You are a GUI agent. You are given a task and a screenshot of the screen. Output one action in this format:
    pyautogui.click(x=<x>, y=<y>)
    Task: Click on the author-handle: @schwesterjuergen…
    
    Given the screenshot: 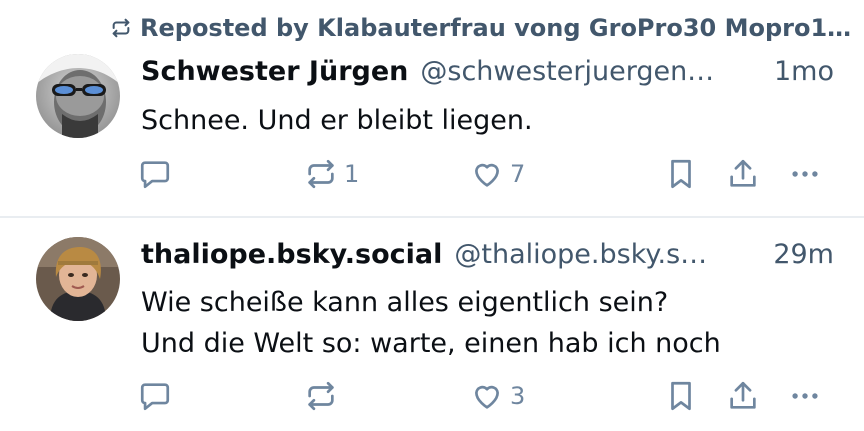 What is the action you would take?
    pyautogui.click(x=594, y=71)
    